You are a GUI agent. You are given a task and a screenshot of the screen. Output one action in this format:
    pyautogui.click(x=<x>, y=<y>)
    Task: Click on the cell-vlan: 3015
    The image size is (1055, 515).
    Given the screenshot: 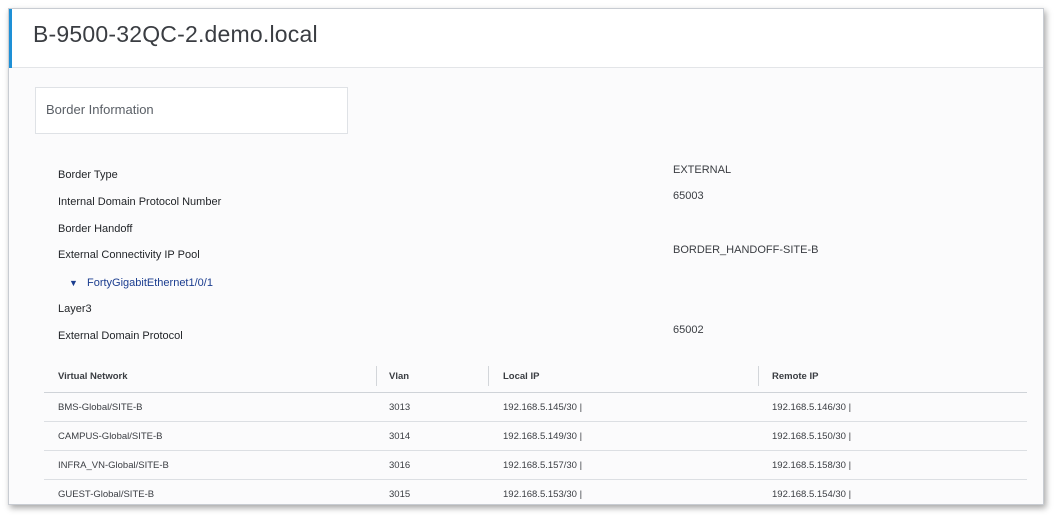 What is the action you would take?
    pyautogui.click(x=400, y=494)
    